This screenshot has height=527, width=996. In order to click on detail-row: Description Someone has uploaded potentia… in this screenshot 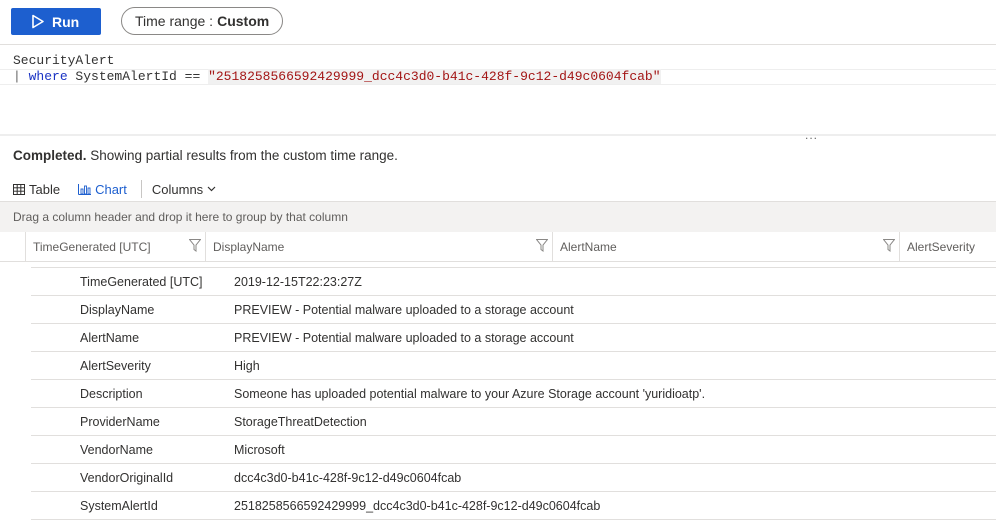, I will do `click(513, 394)`.